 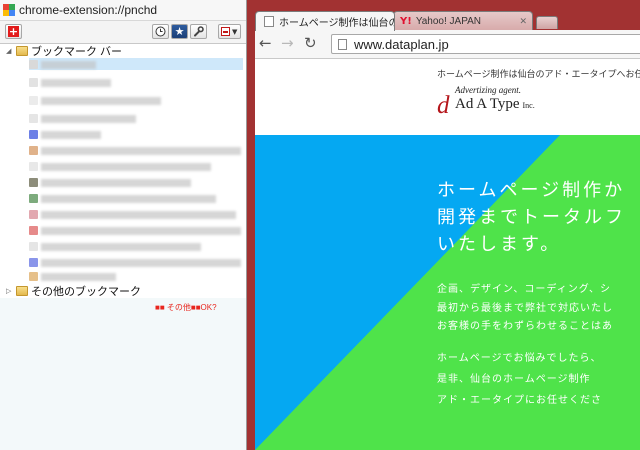 I want to click on settings-button, so click(x=198, y=31).